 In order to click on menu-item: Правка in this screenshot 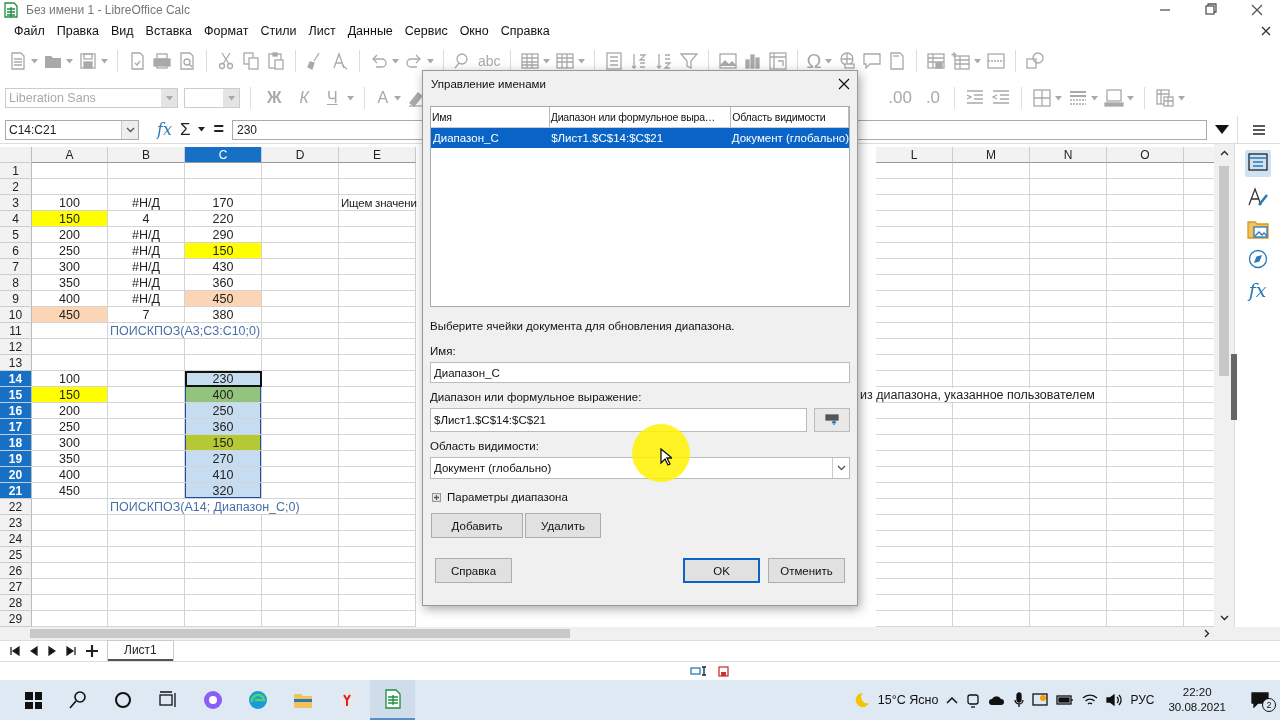, I will do `click(77, 31)`.